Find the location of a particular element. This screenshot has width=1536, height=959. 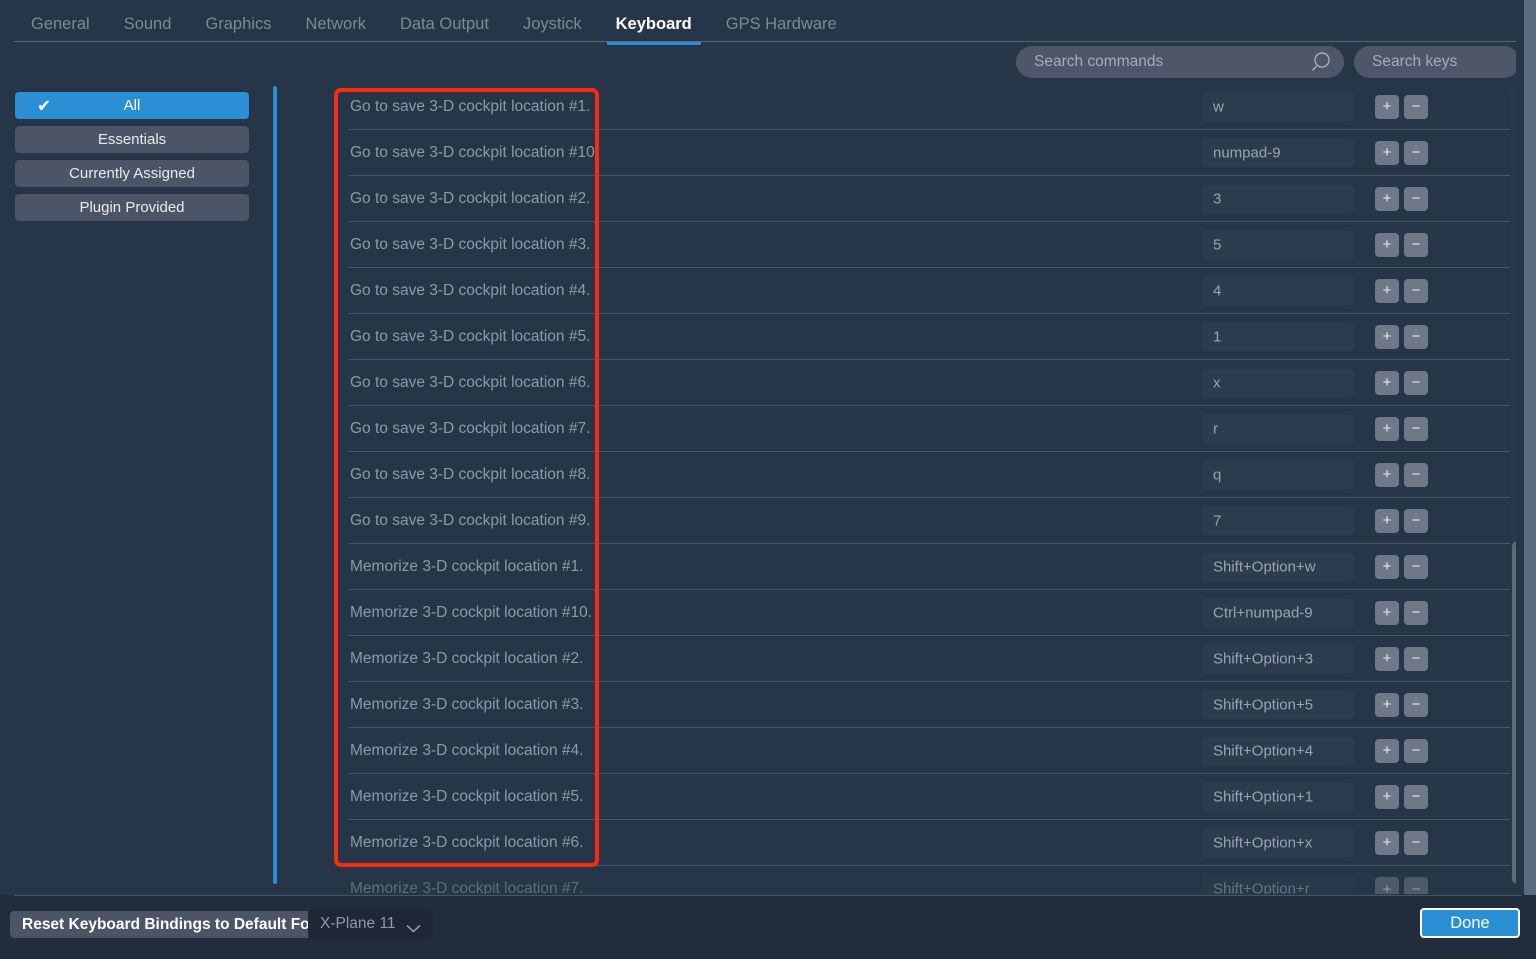

done-button: Done is located at coordinates (1470, 923).